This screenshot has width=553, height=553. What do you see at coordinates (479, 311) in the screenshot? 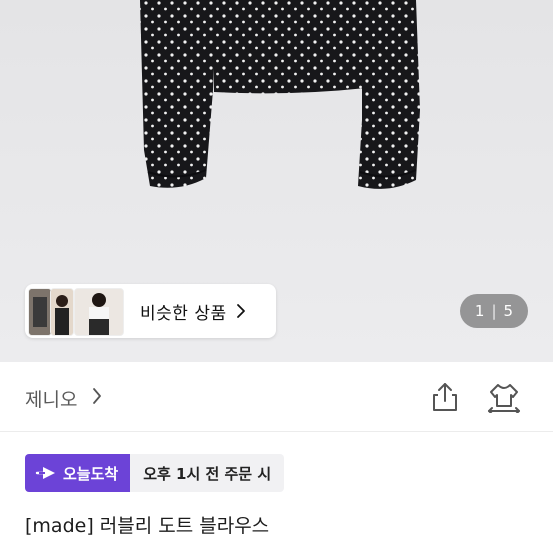
I see `image-counter-current: 1` at bounding box center [479, 311].